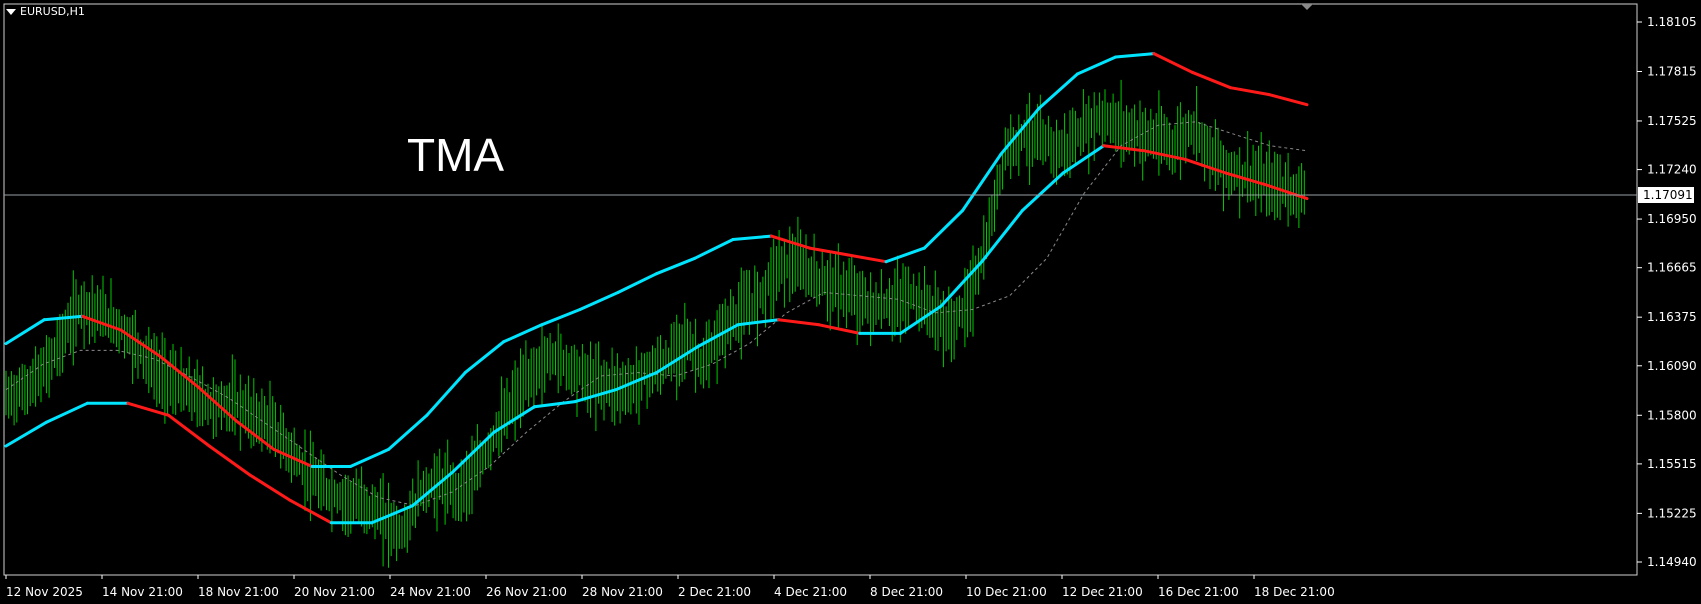 The image size is (1701, 604). I want to click on x-tick-label: 16 Dec 21:00, so click(1198, 592).